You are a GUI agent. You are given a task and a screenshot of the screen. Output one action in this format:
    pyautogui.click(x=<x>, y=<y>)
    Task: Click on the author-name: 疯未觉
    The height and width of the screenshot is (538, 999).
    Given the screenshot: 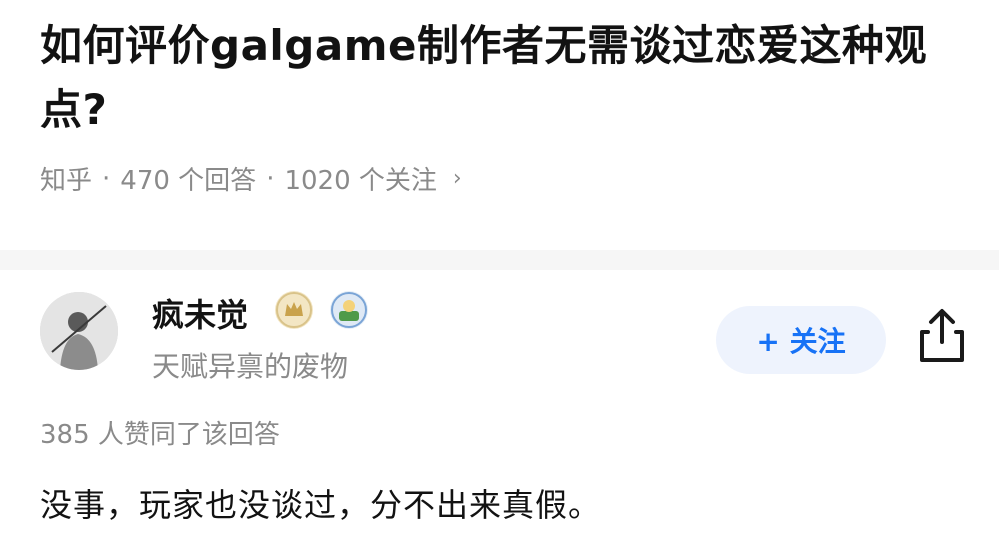 What is the action you would take?
    pyautogui.click(x=200, y=313)
    